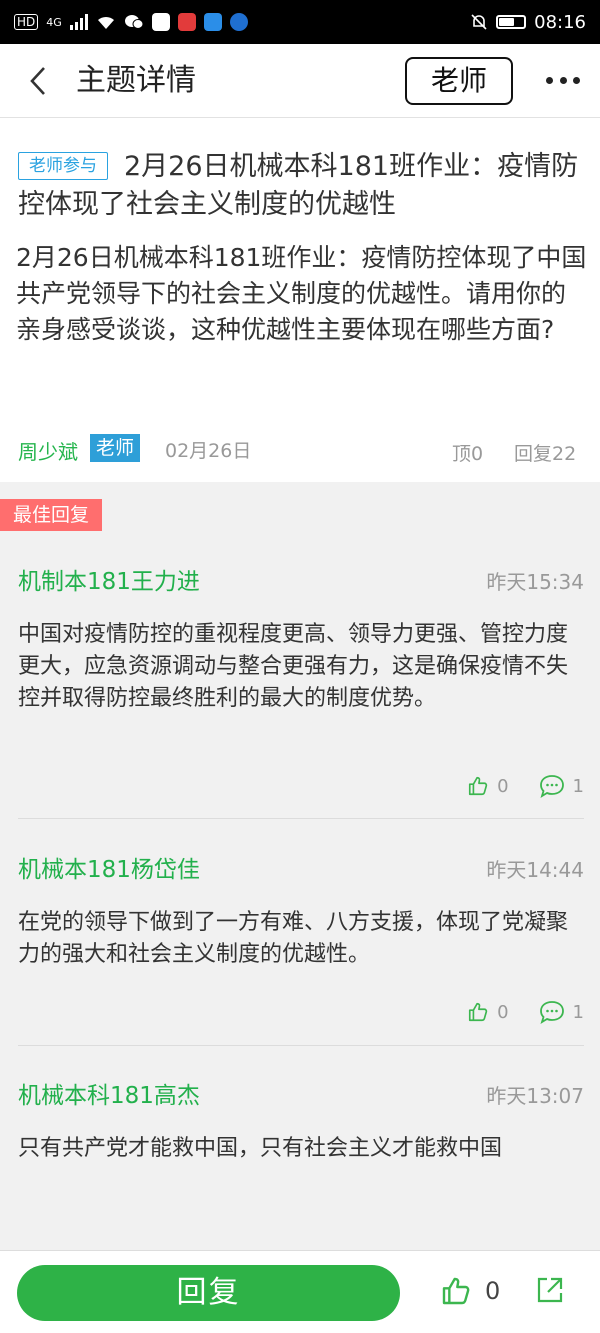 This screenshot has height=1333, width=600. What do you see at coordinates (300, 81) in the screenshot?
I see `app-header: 主题详情 老师` at bounding box center [300, 81].